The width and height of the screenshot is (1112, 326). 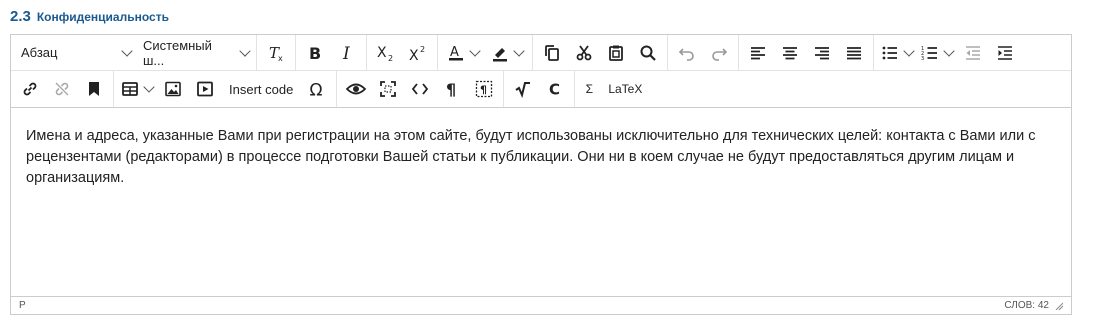 I want to click on history-group, so click(x=703, y=52).